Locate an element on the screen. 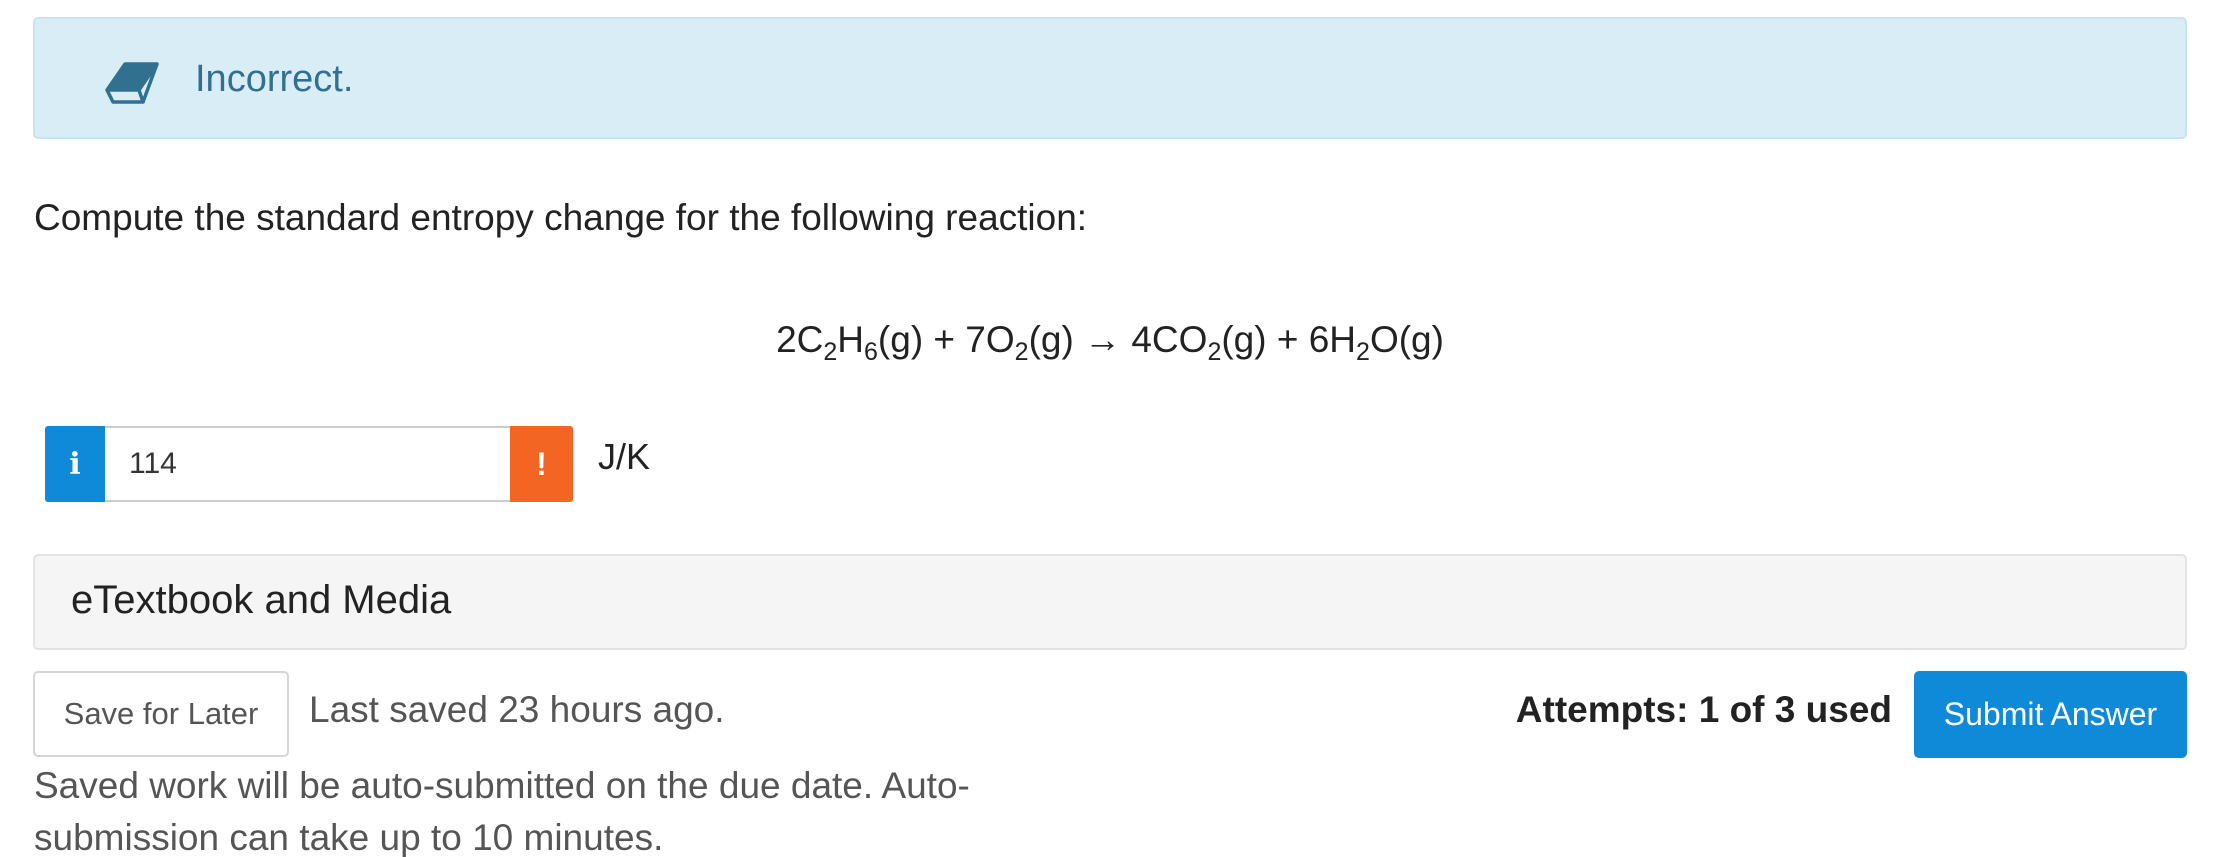 The image size is (2220, 857). eq-part: O(g) is located at coordinates (1406, 339).